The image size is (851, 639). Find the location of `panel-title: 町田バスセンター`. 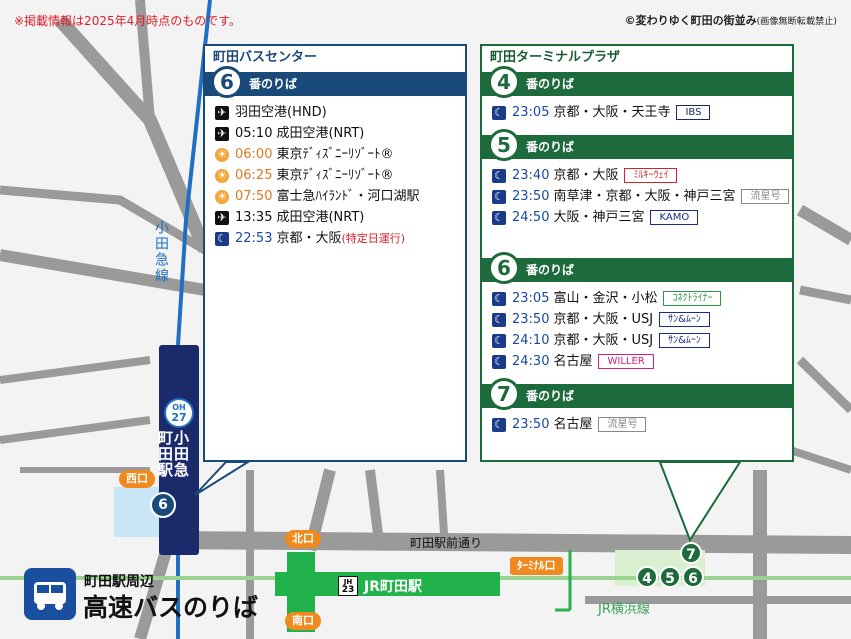

panel-title: 町田バスセンター is located at coordinates (265, 57).